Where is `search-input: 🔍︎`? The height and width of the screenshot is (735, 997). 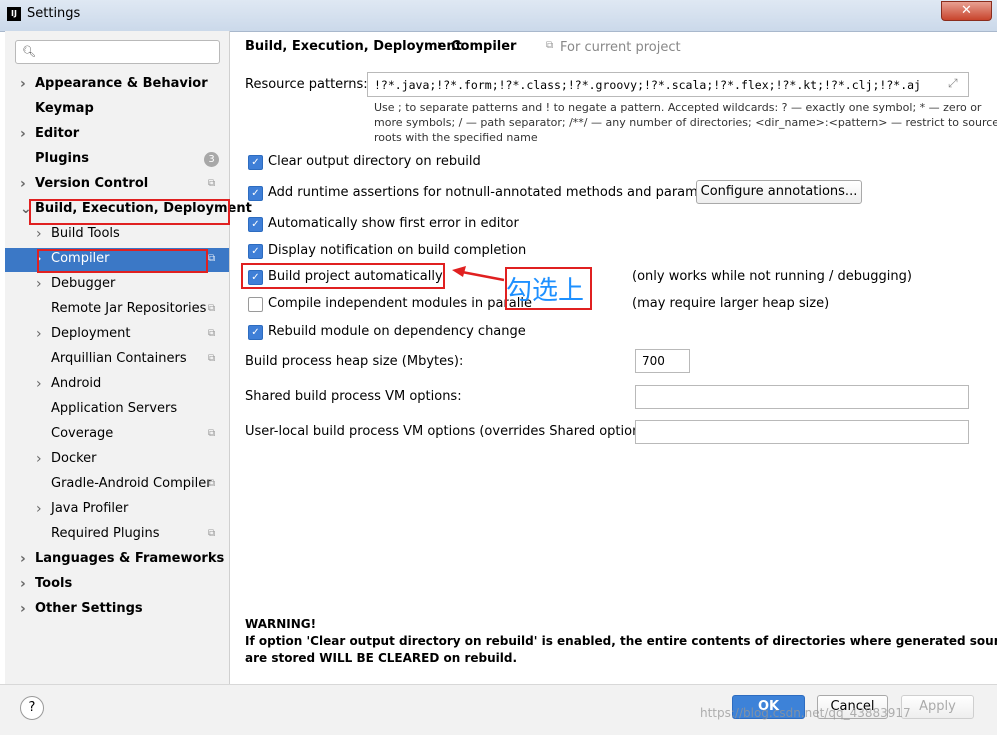
search-input: 🔍︎ is located at coordinates (117, 52).